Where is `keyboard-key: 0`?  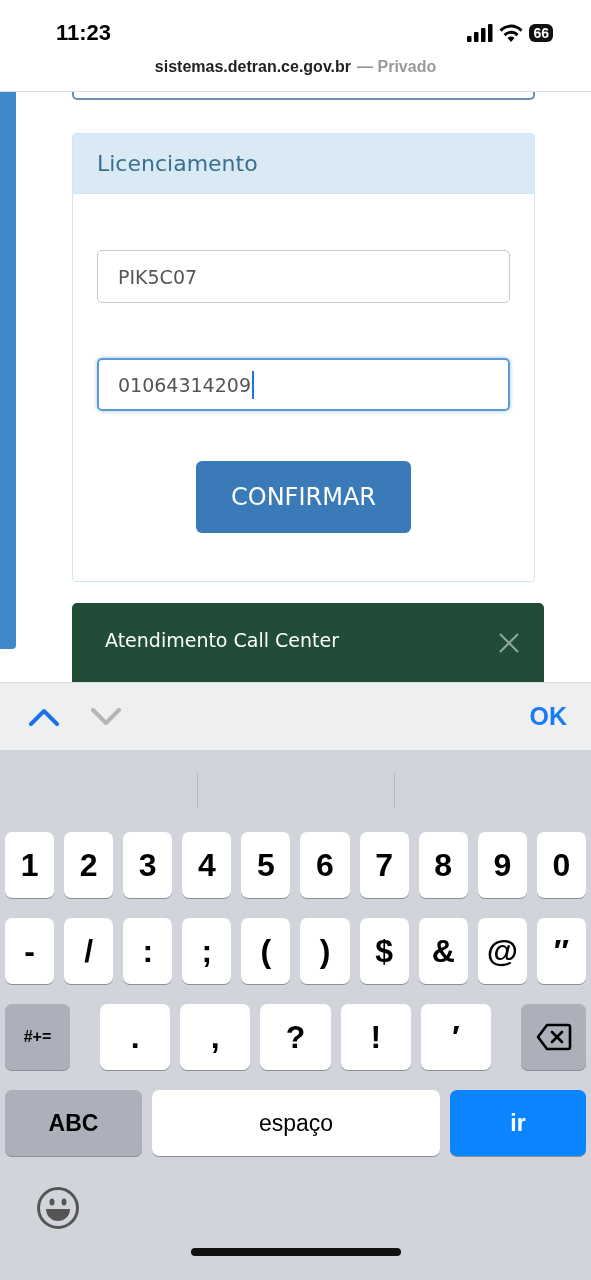
keyboard-key: 0 is located at coordinates (561, 865).